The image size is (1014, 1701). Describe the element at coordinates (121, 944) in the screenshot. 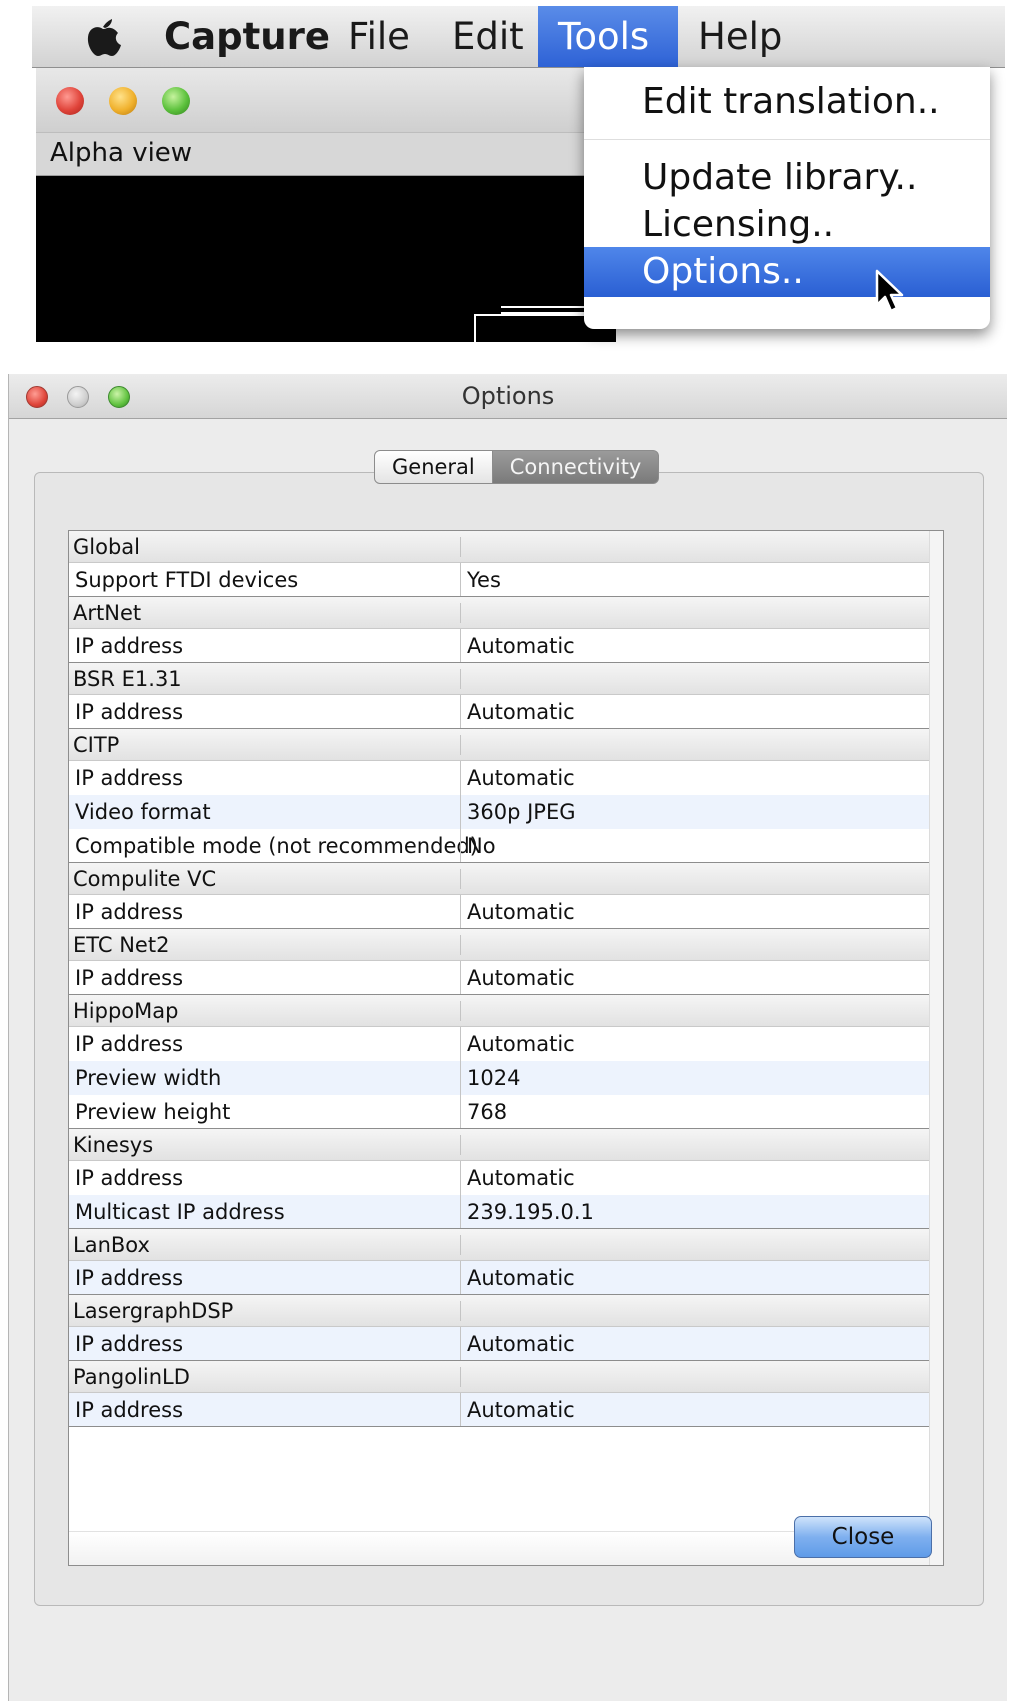

I see `group-name: ETC Net2` at that location.